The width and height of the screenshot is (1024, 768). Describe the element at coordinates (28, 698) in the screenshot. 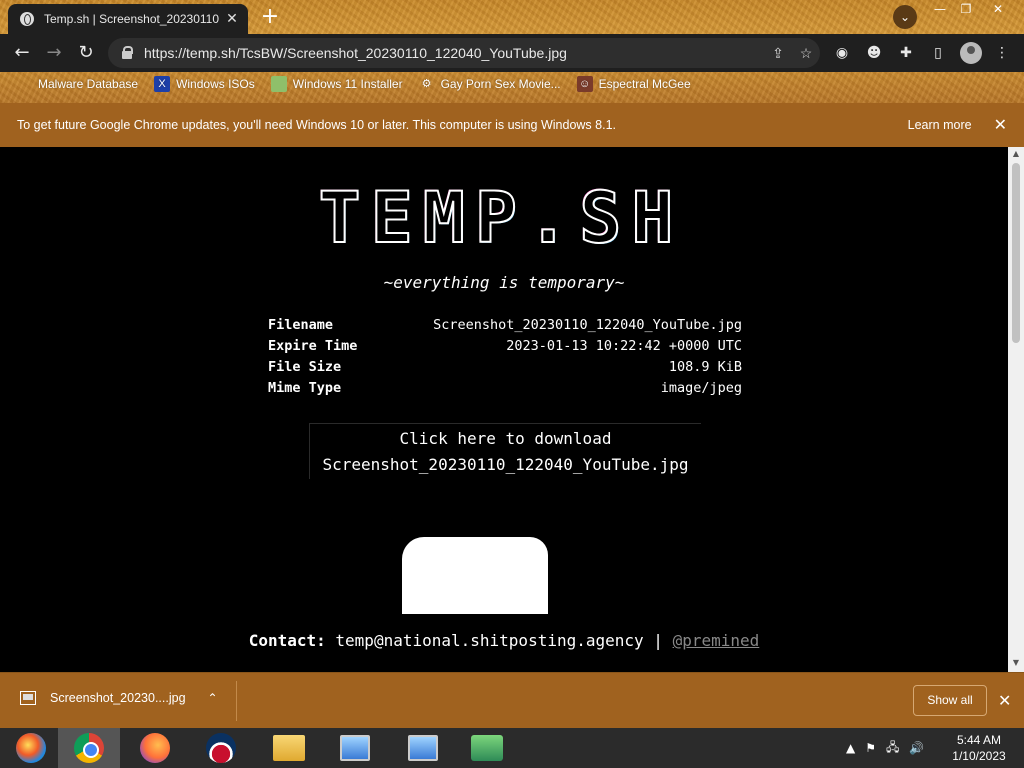

I see `image-file-icon` at that location.